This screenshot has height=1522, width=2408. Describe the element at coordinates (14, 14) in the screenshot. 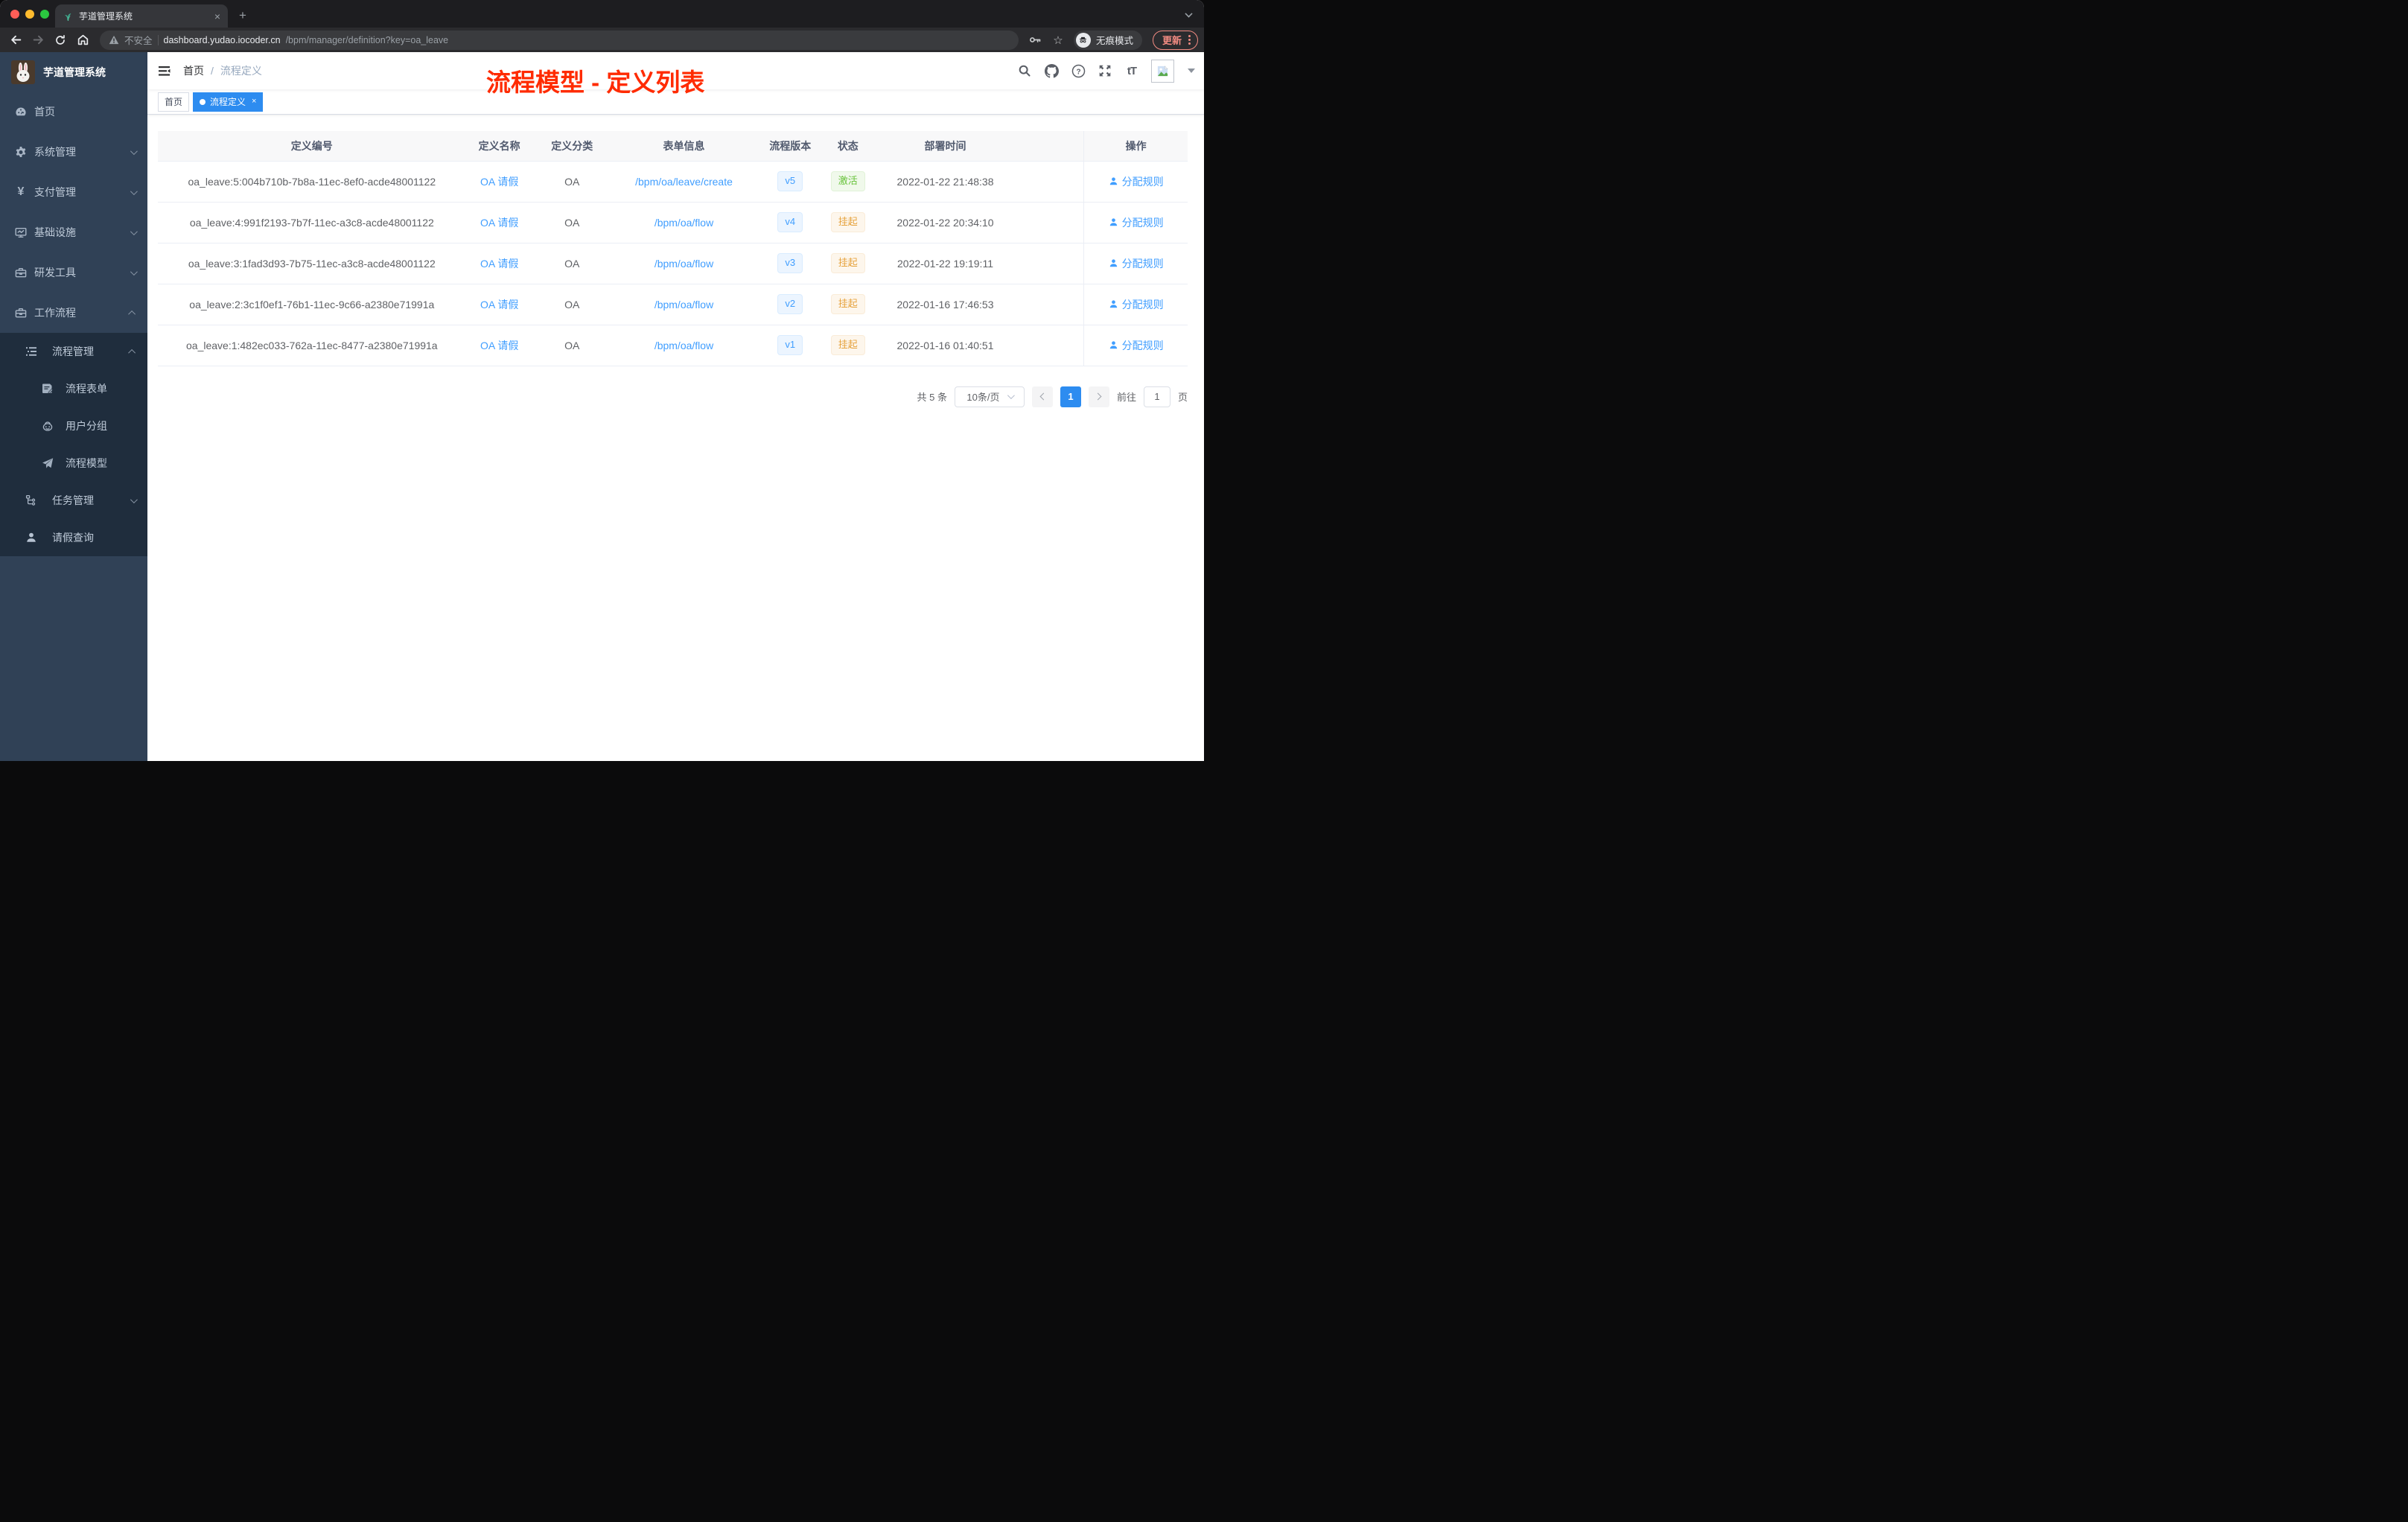

I see `close-window-button` at that location.